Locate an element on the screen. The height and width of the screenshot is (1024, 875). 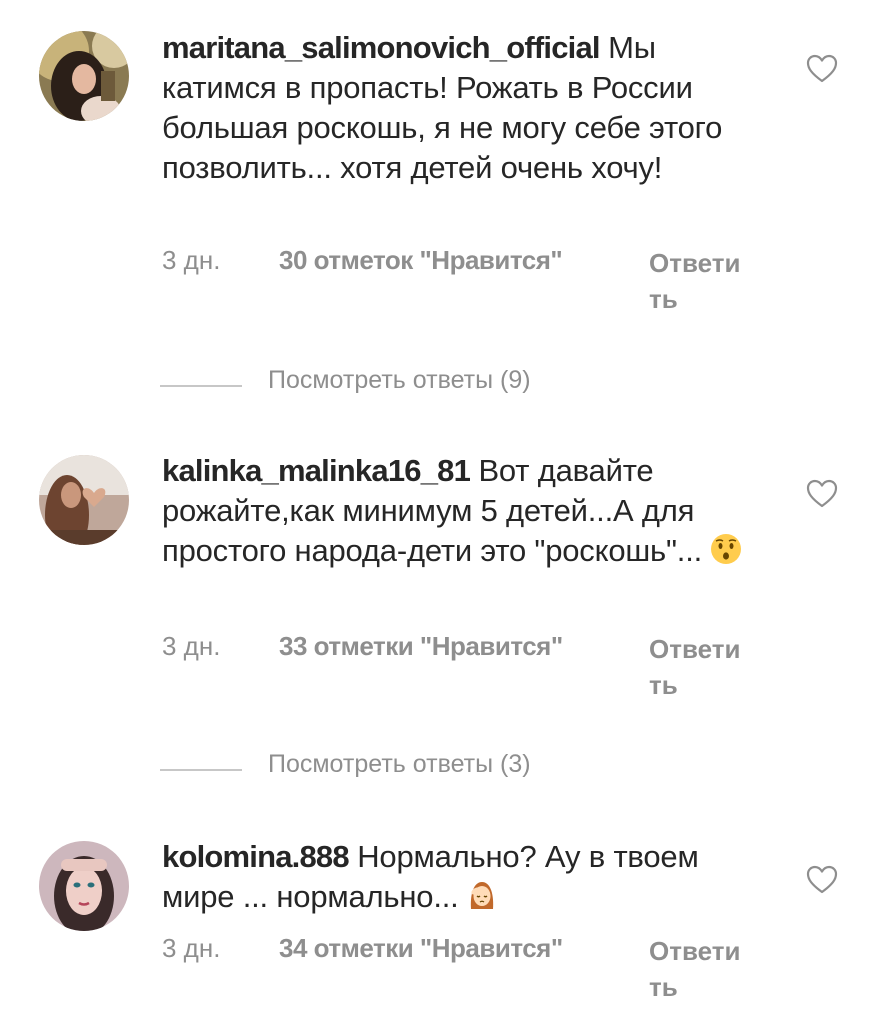
comment-meta: 3 дн. 34 отметки "Нравится" Ответить is located at coordinates (472, 973).